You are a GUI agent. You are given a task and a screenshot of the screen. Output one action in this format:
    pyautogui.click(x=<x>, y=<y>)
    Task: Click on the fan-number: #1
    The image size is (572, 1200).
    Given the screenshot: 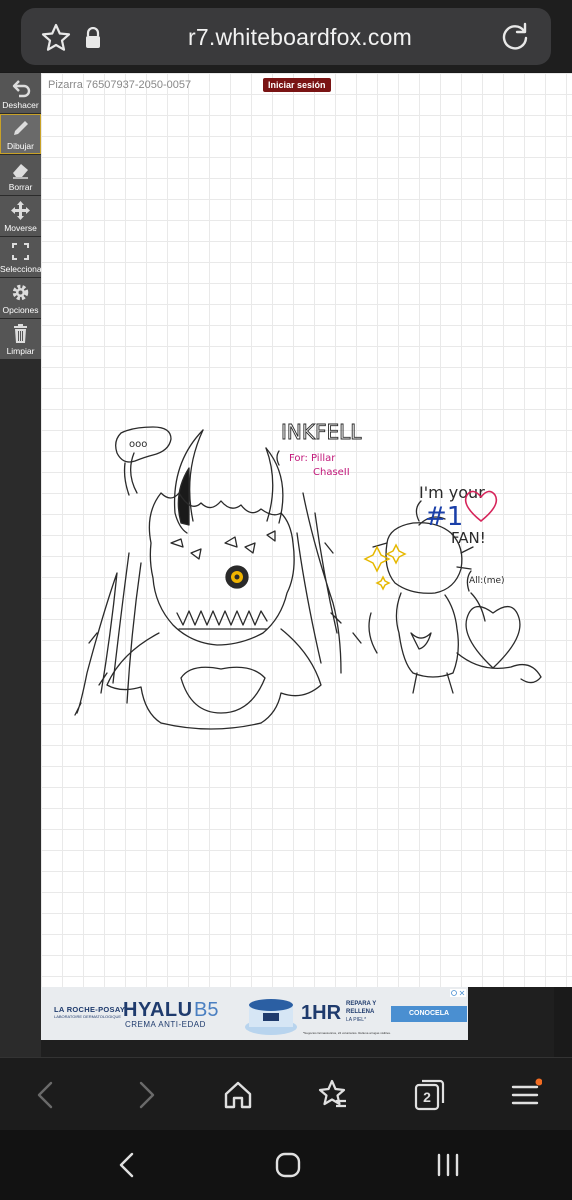 What is the action you would take?
    pyautogui.click(x=444, y=517)
    